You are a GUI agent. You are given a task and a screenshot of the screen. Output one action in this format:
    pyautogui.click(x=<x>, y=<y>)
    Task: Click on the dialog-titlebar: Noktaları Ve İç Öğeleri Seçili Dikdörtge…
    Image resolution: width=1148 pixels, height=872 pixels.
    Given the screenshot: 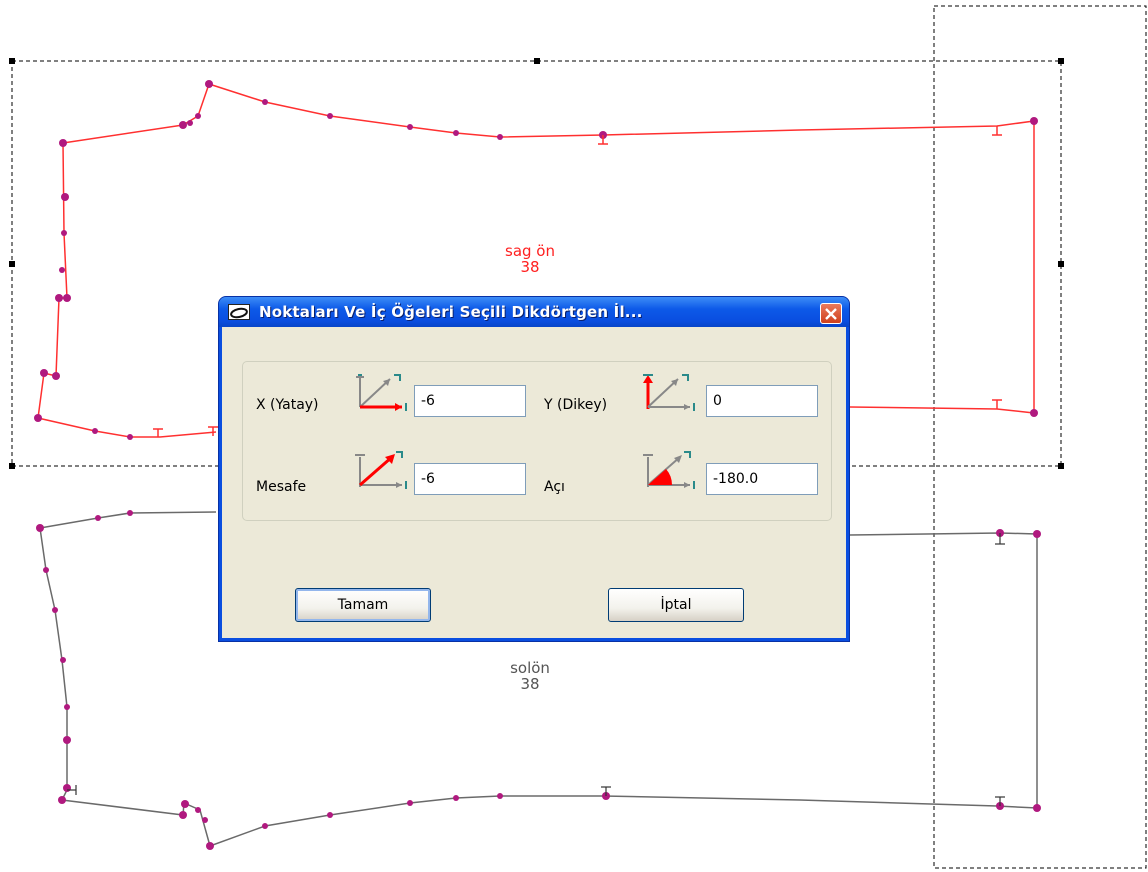 What is the action you would take?
    pyautogui.click(x=534, y=312)
    